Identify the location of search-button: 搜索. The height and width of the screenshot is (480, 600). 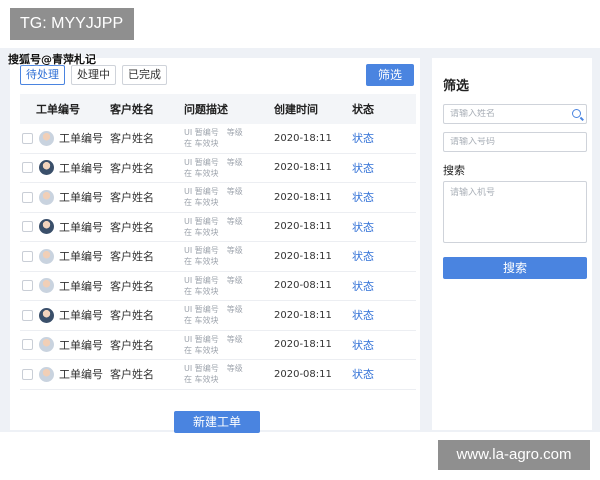
(515, 268).